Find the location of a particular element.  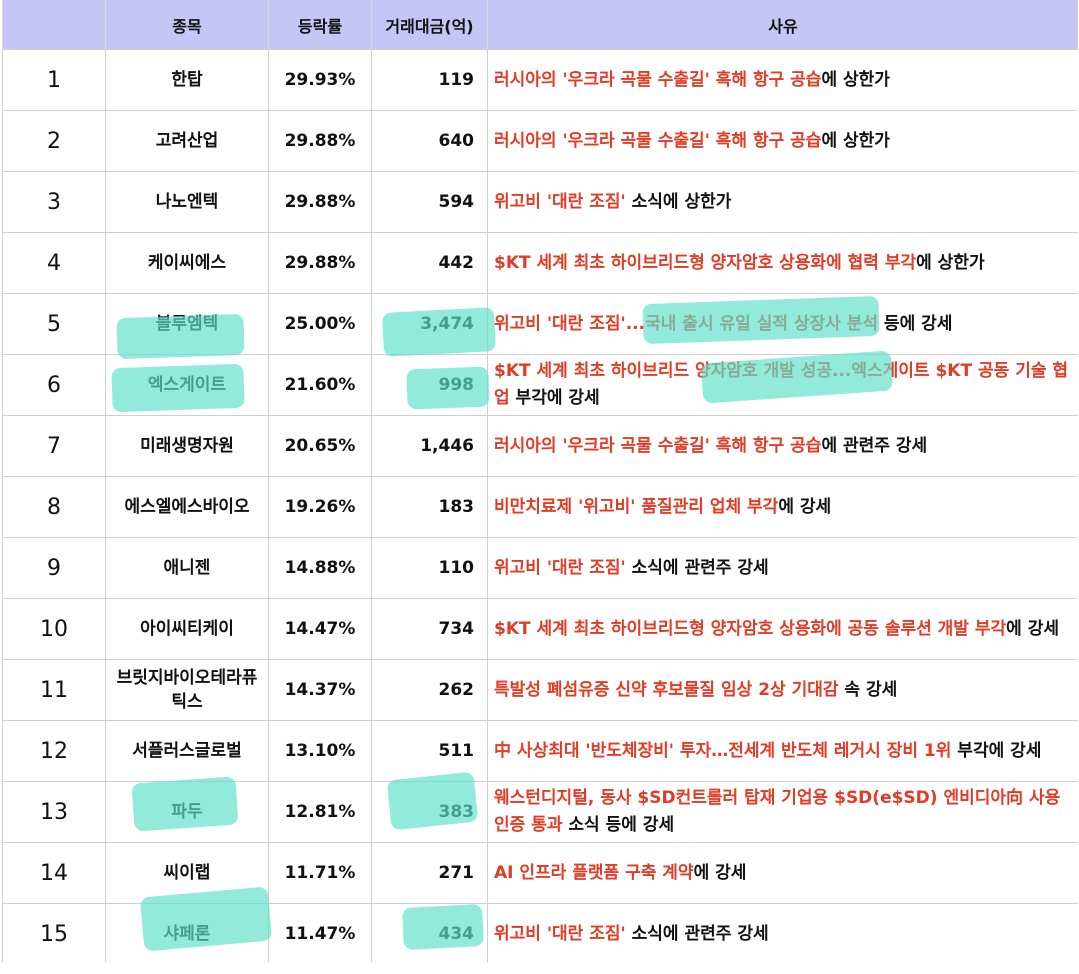

reason-suffix-text: 등에 강세 is located at coordinates (915, 323).